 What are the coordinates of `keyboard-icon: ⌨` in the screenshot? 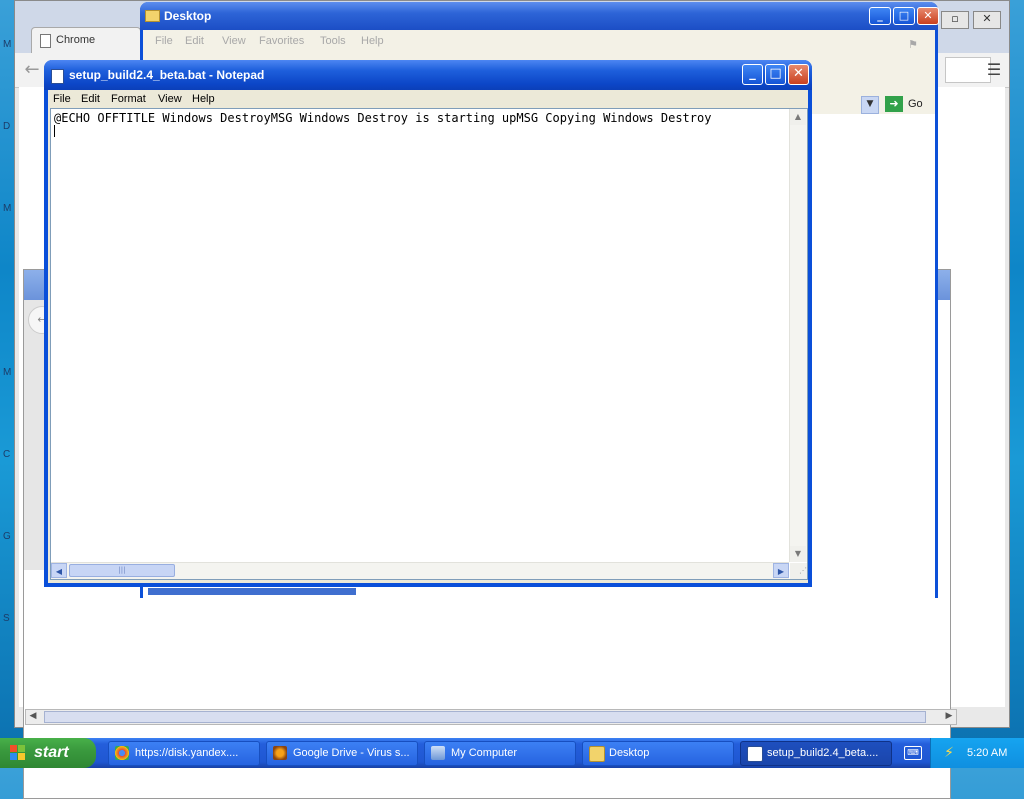 It's located at (913, 753).